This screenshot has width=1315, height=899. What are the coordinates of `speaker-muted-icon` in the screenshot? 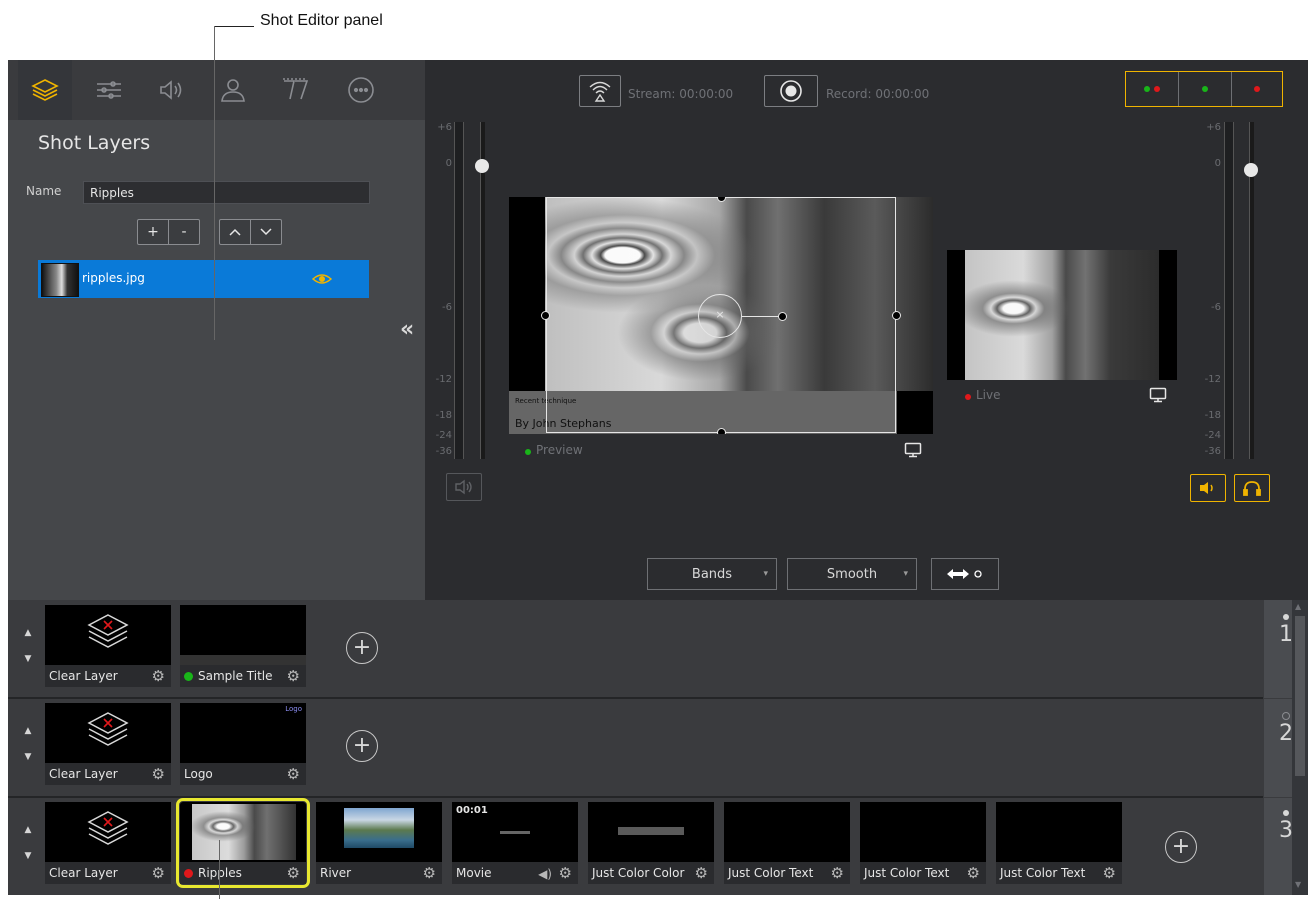 It's located at (463, 487).